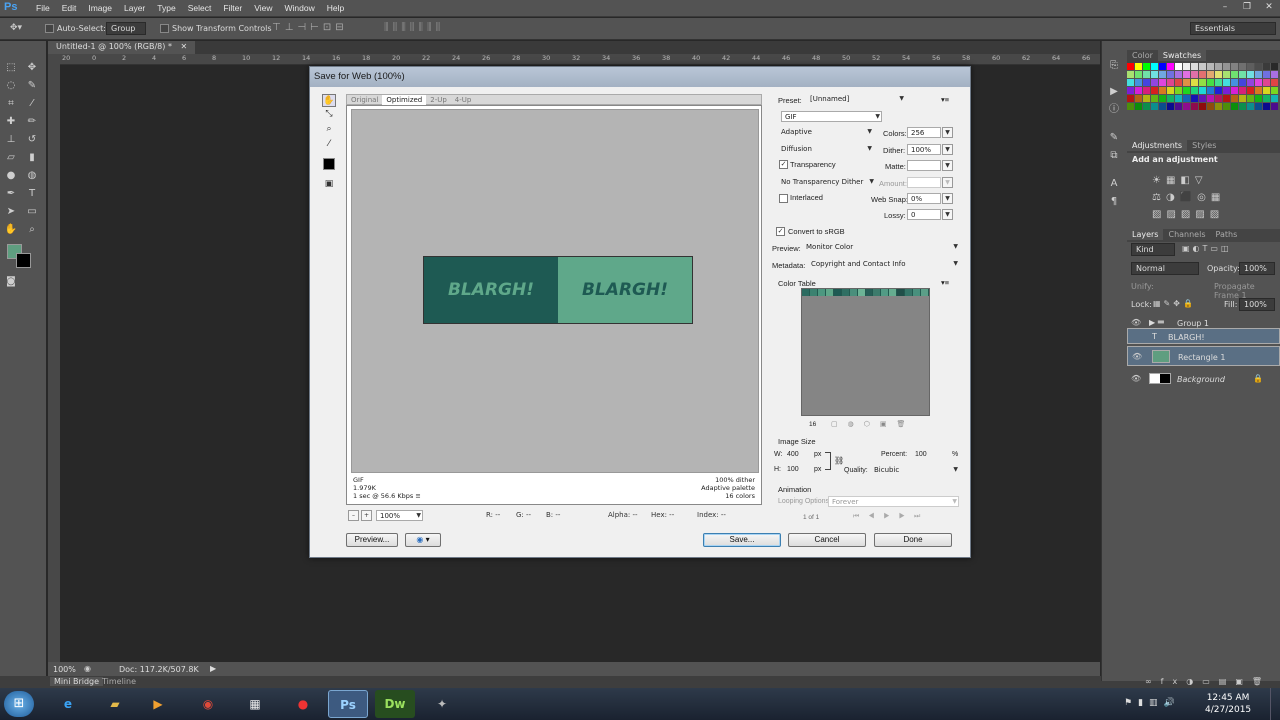 The image size is (1280, 720). I want to click on eyedropper-color-swatch, so click(329, 164).